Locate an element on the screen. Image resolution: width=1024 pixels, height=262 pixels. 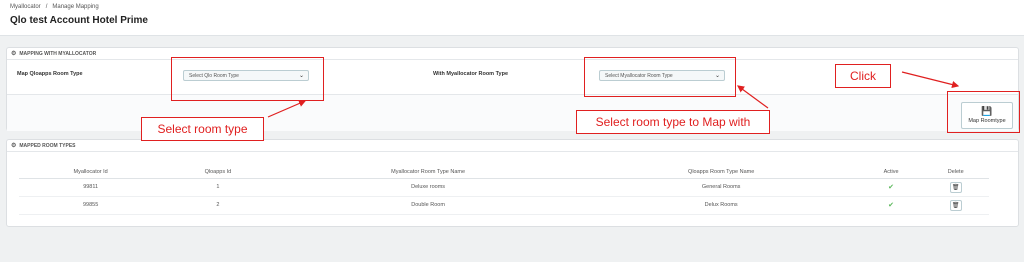
column-header-qloapps-id: Qloapps Id is located at coordinates (218, 172).